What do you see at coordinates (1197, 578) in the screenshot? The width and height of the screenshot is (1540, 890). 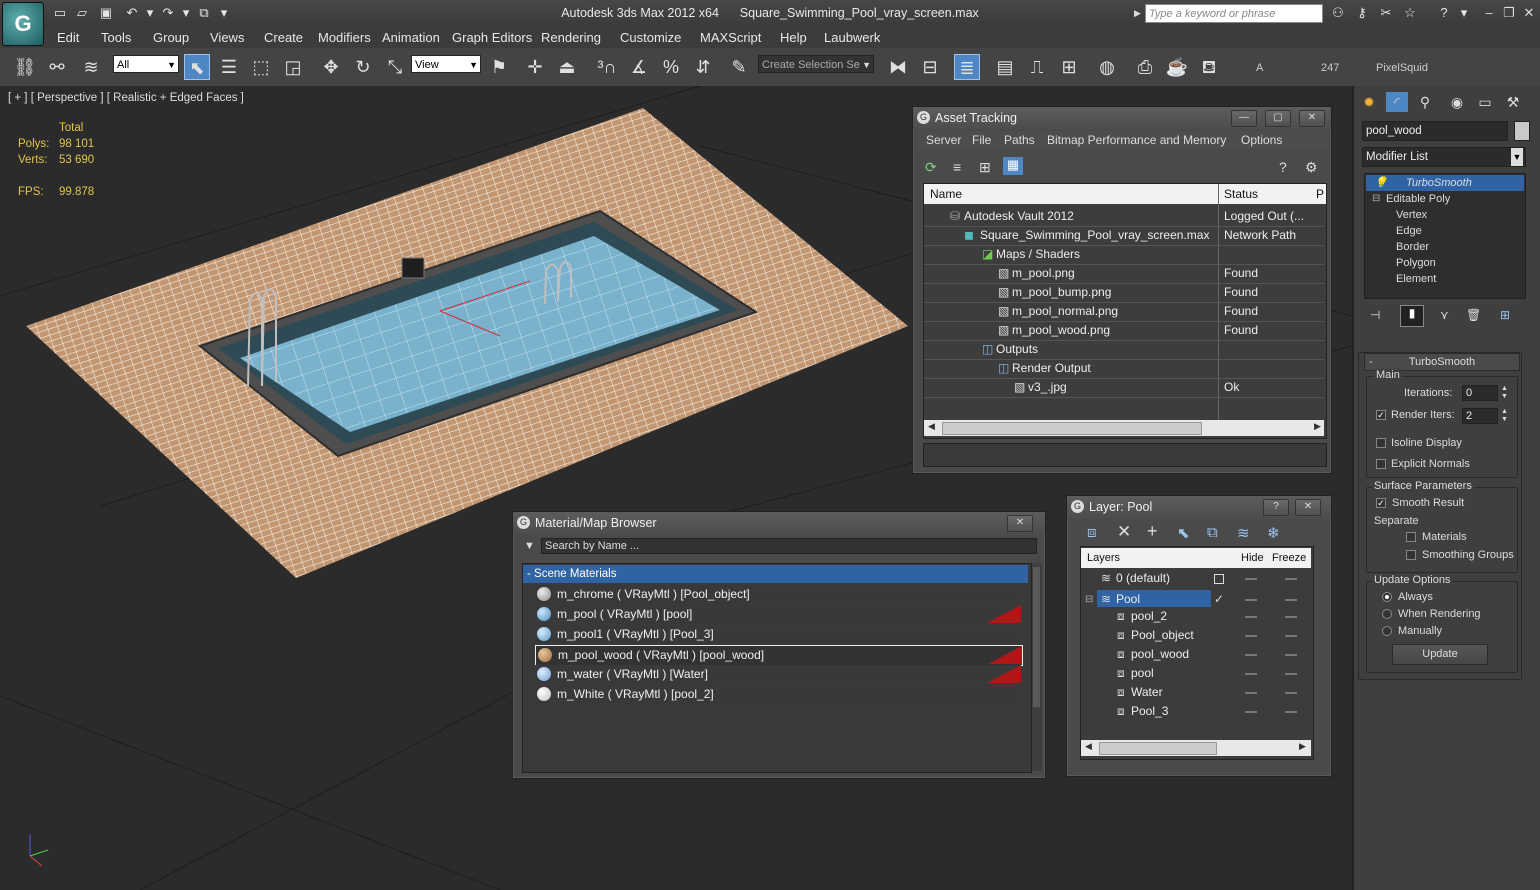 I see `layer-row: ≋ 0 (default)` at bounding box center [1197, 578].